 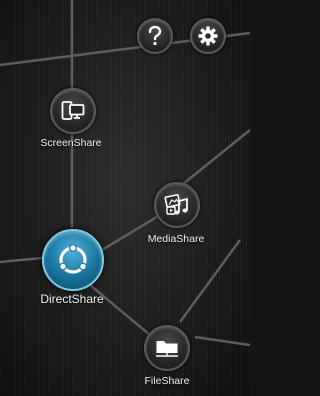 I want to click on direct-share-button, so click(x=73, y=260).